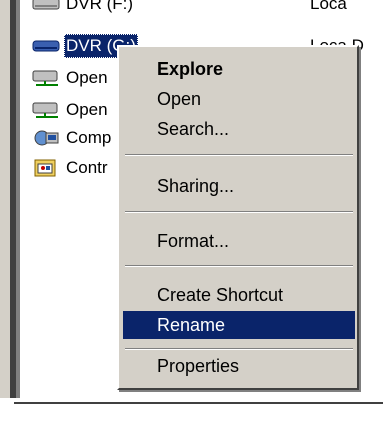 This screenshot has width=383, height=423. I want to click on computer-icon, so click(46, 138).